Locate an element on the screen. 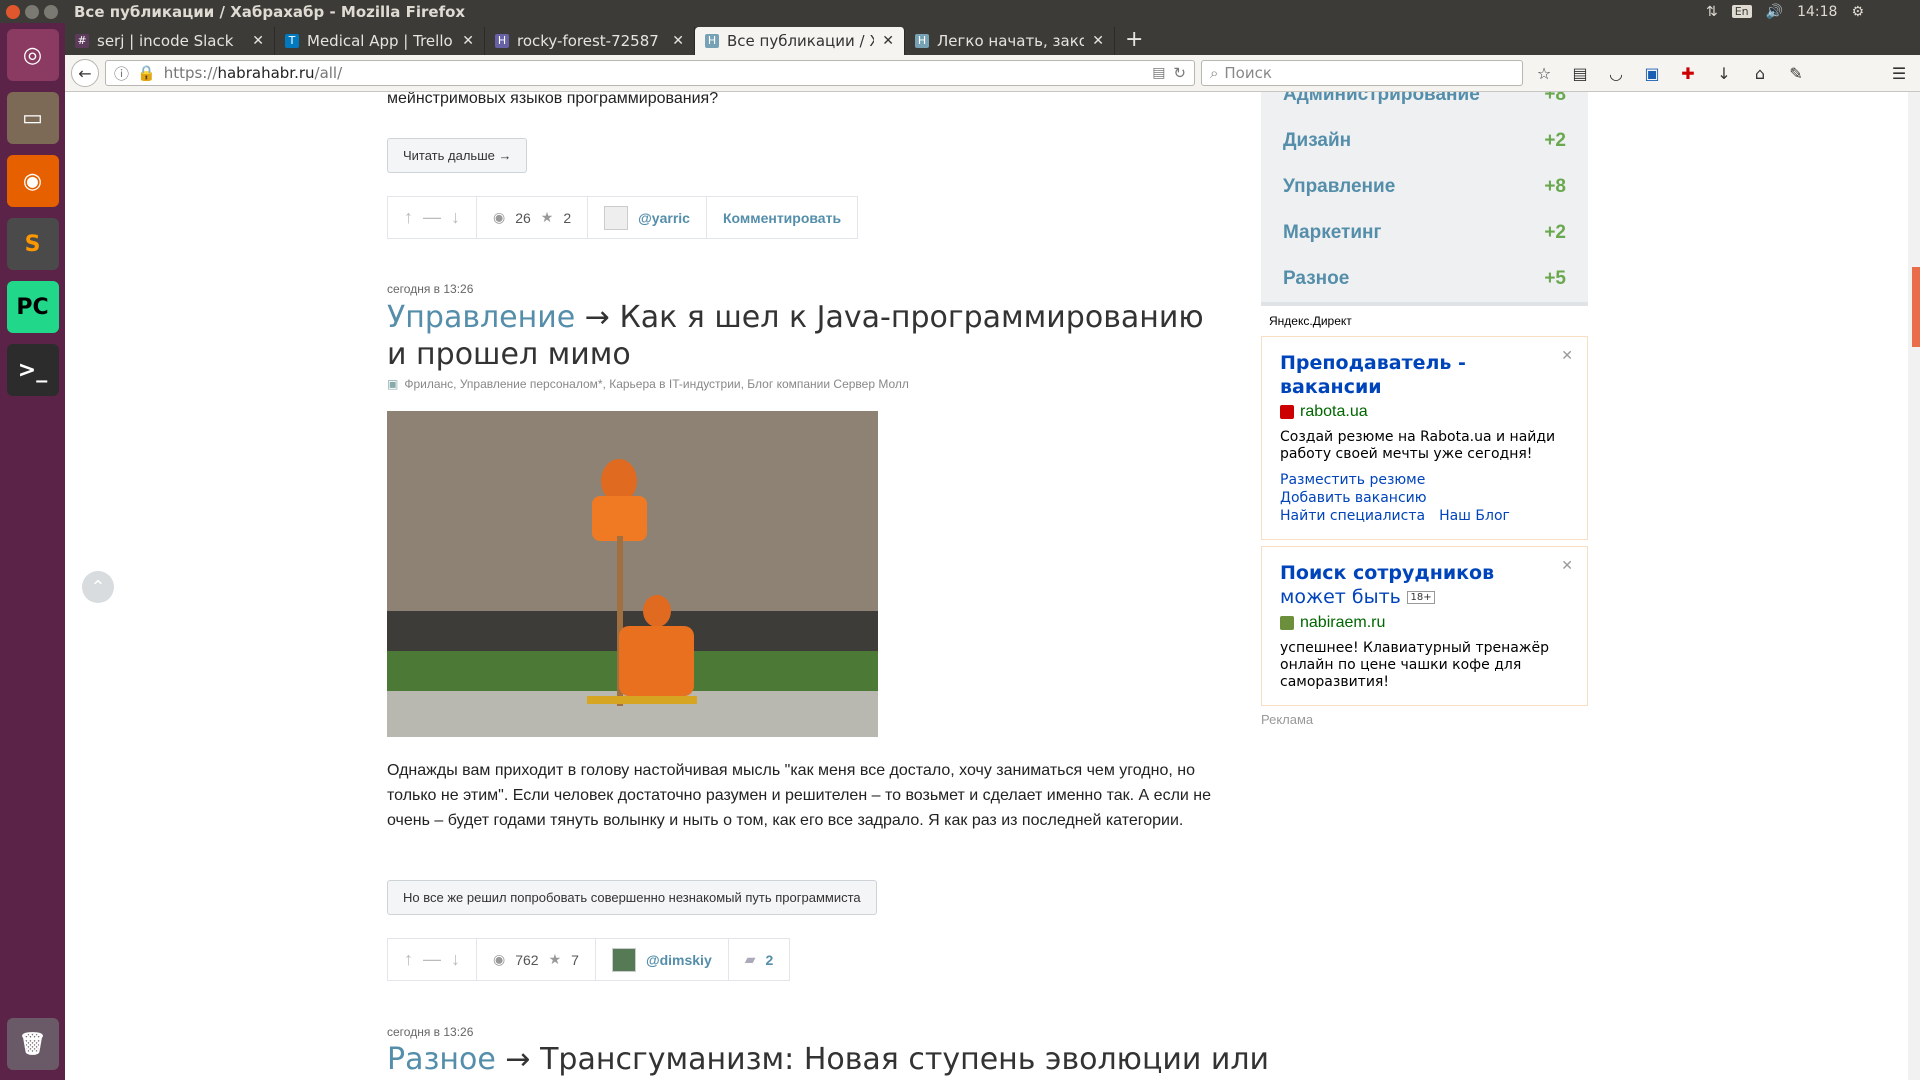  author-link: @dimskiy is located at coordinates (679, 960).